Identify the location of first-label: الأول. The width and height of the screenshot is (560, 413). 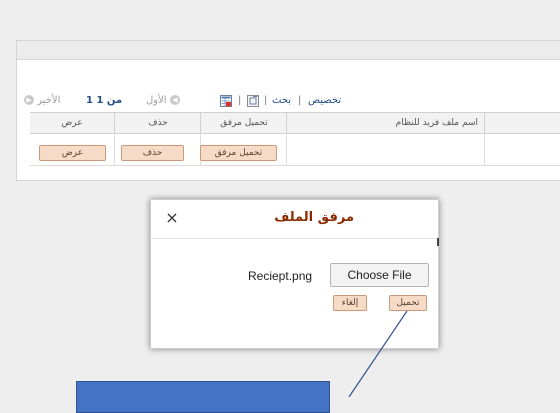
(156, 100).